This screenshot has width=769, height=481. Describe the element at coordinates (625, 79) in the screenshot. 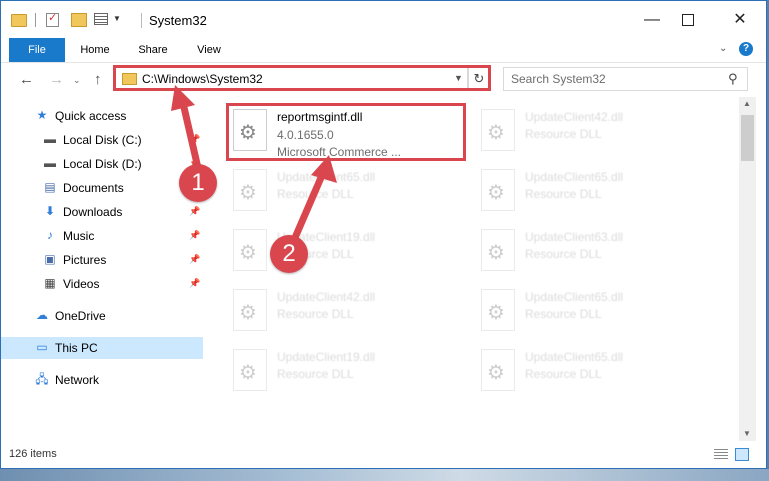

I see `search-input: Search System32 ⚲` at that location.